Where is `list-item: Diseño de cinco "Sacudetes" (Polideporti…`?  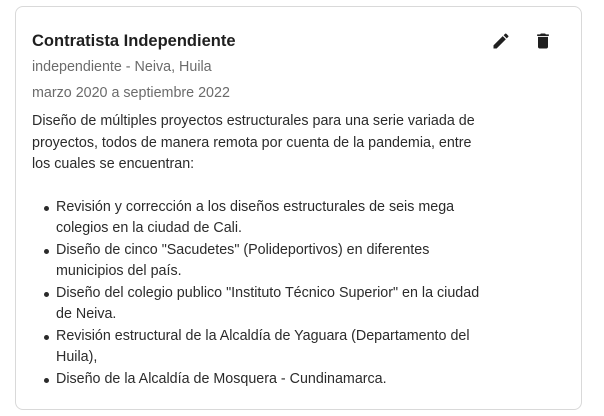
list-item: Diseño de cinco "Sacudetes" (Polideporti… is located at coordinates (263, 261).